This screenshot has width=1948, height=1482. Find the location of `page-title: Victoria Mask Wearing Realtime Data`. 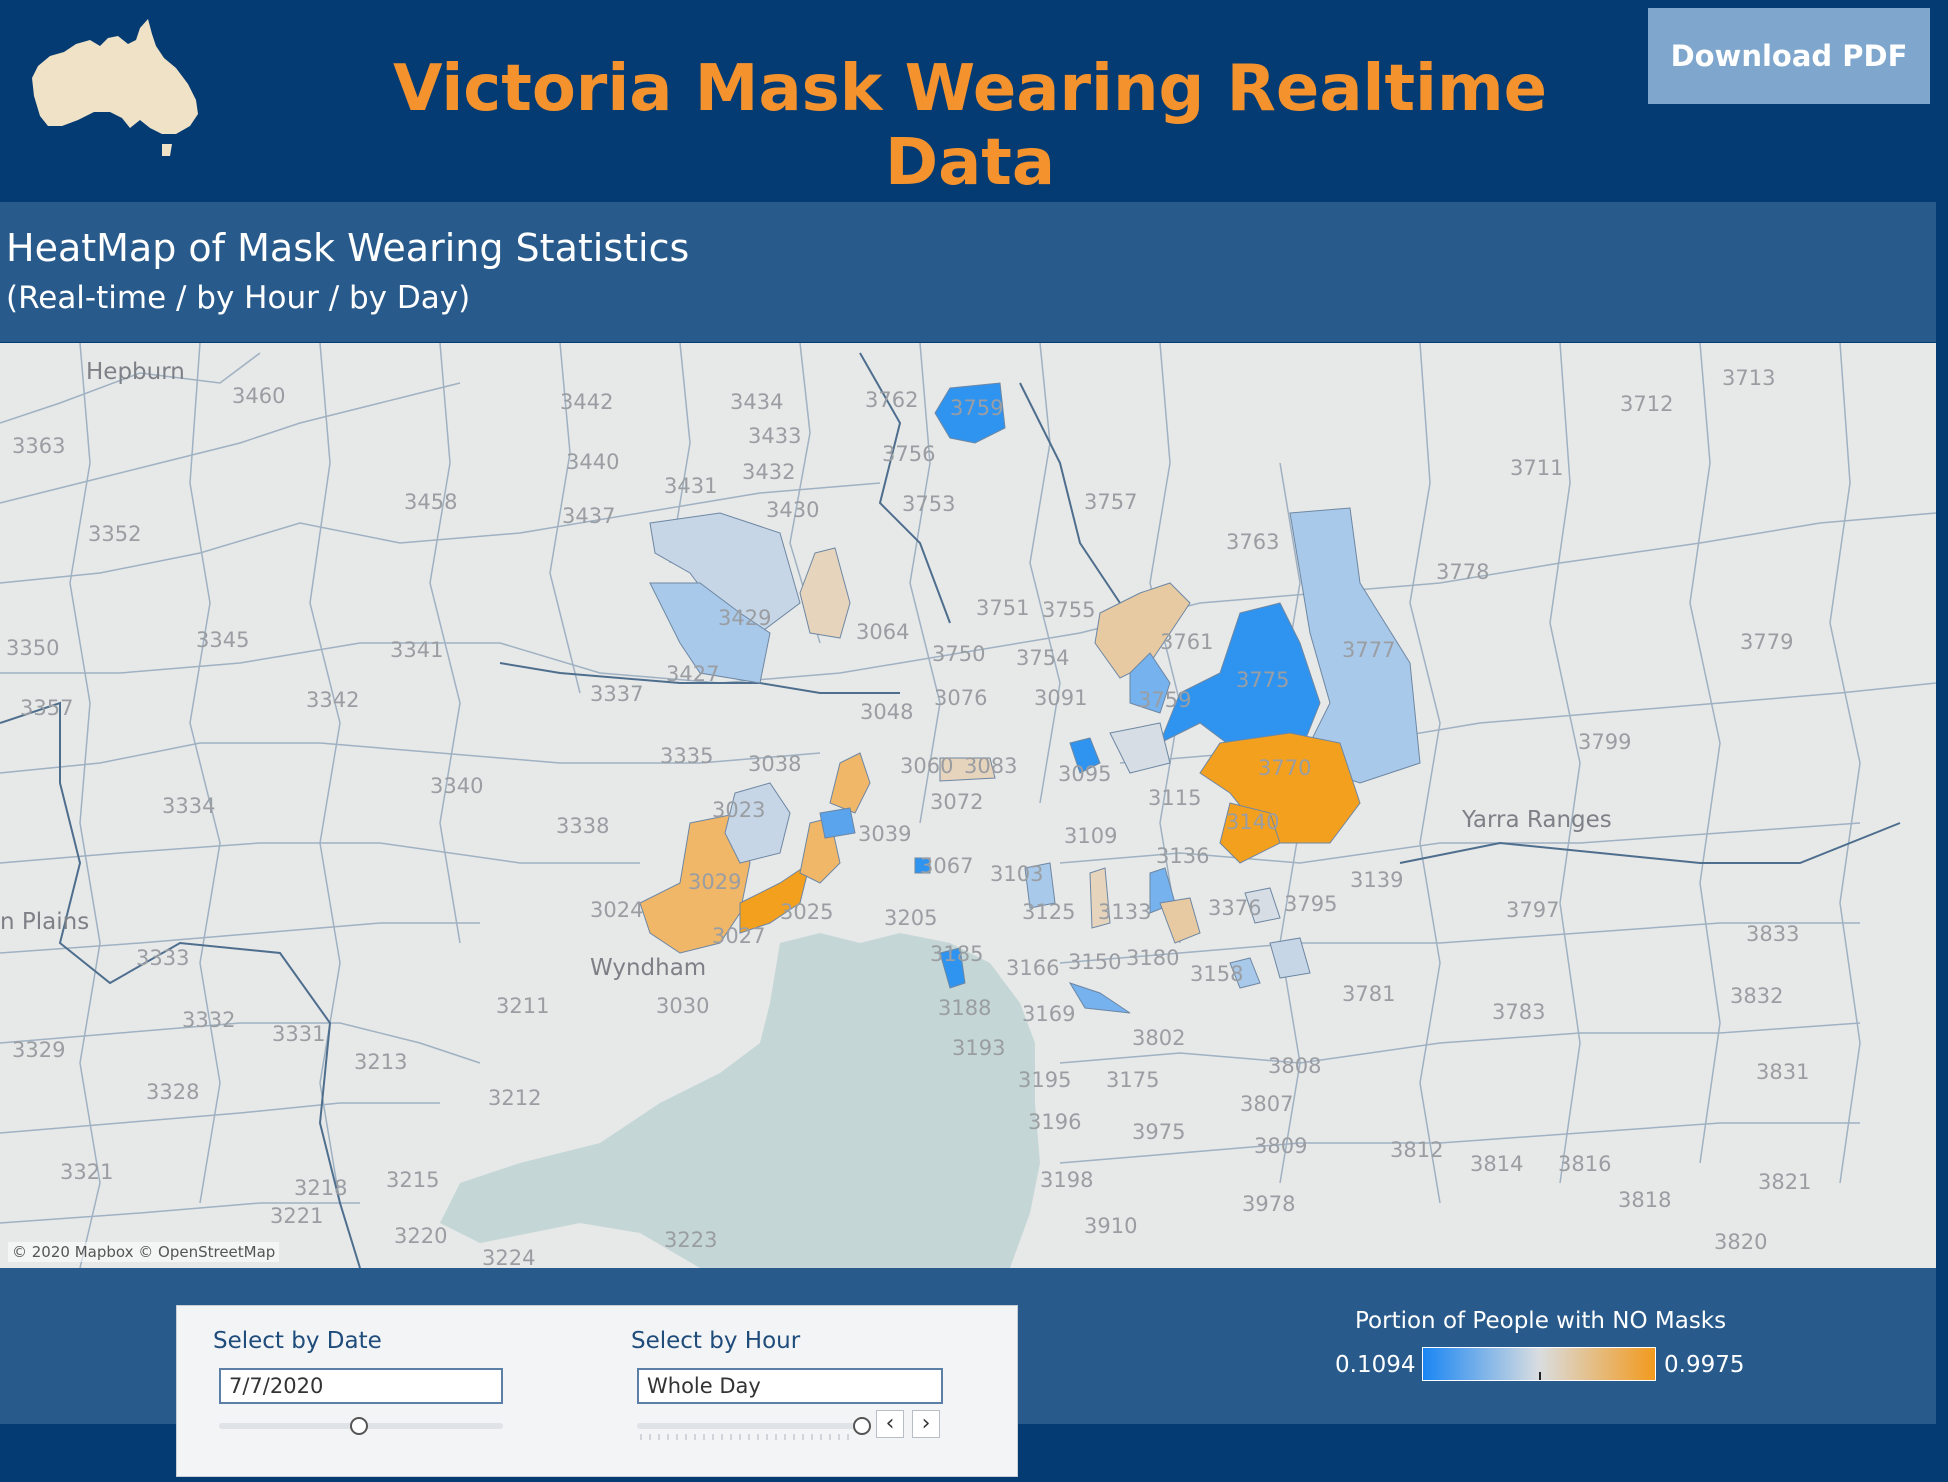

page-title: Victoria Mask Wearing Realtime Data is located at coordinates (970, 126).